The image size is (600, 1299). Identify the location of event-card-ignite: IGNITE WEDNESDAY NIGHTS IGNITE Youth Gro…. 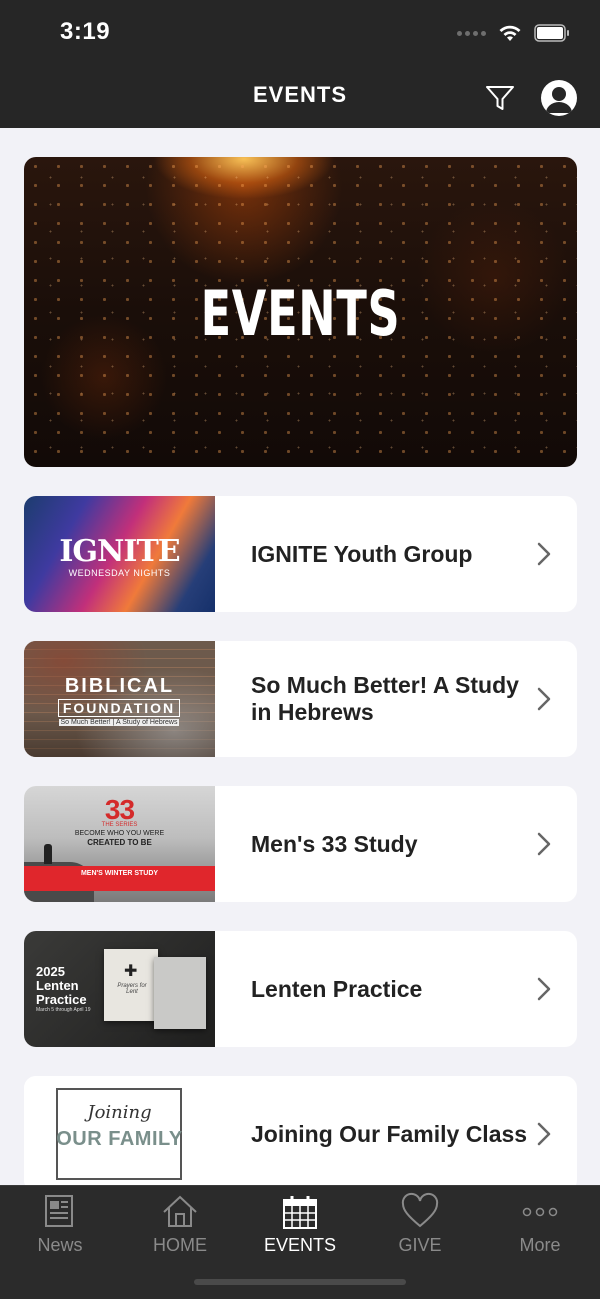
(300, 554).